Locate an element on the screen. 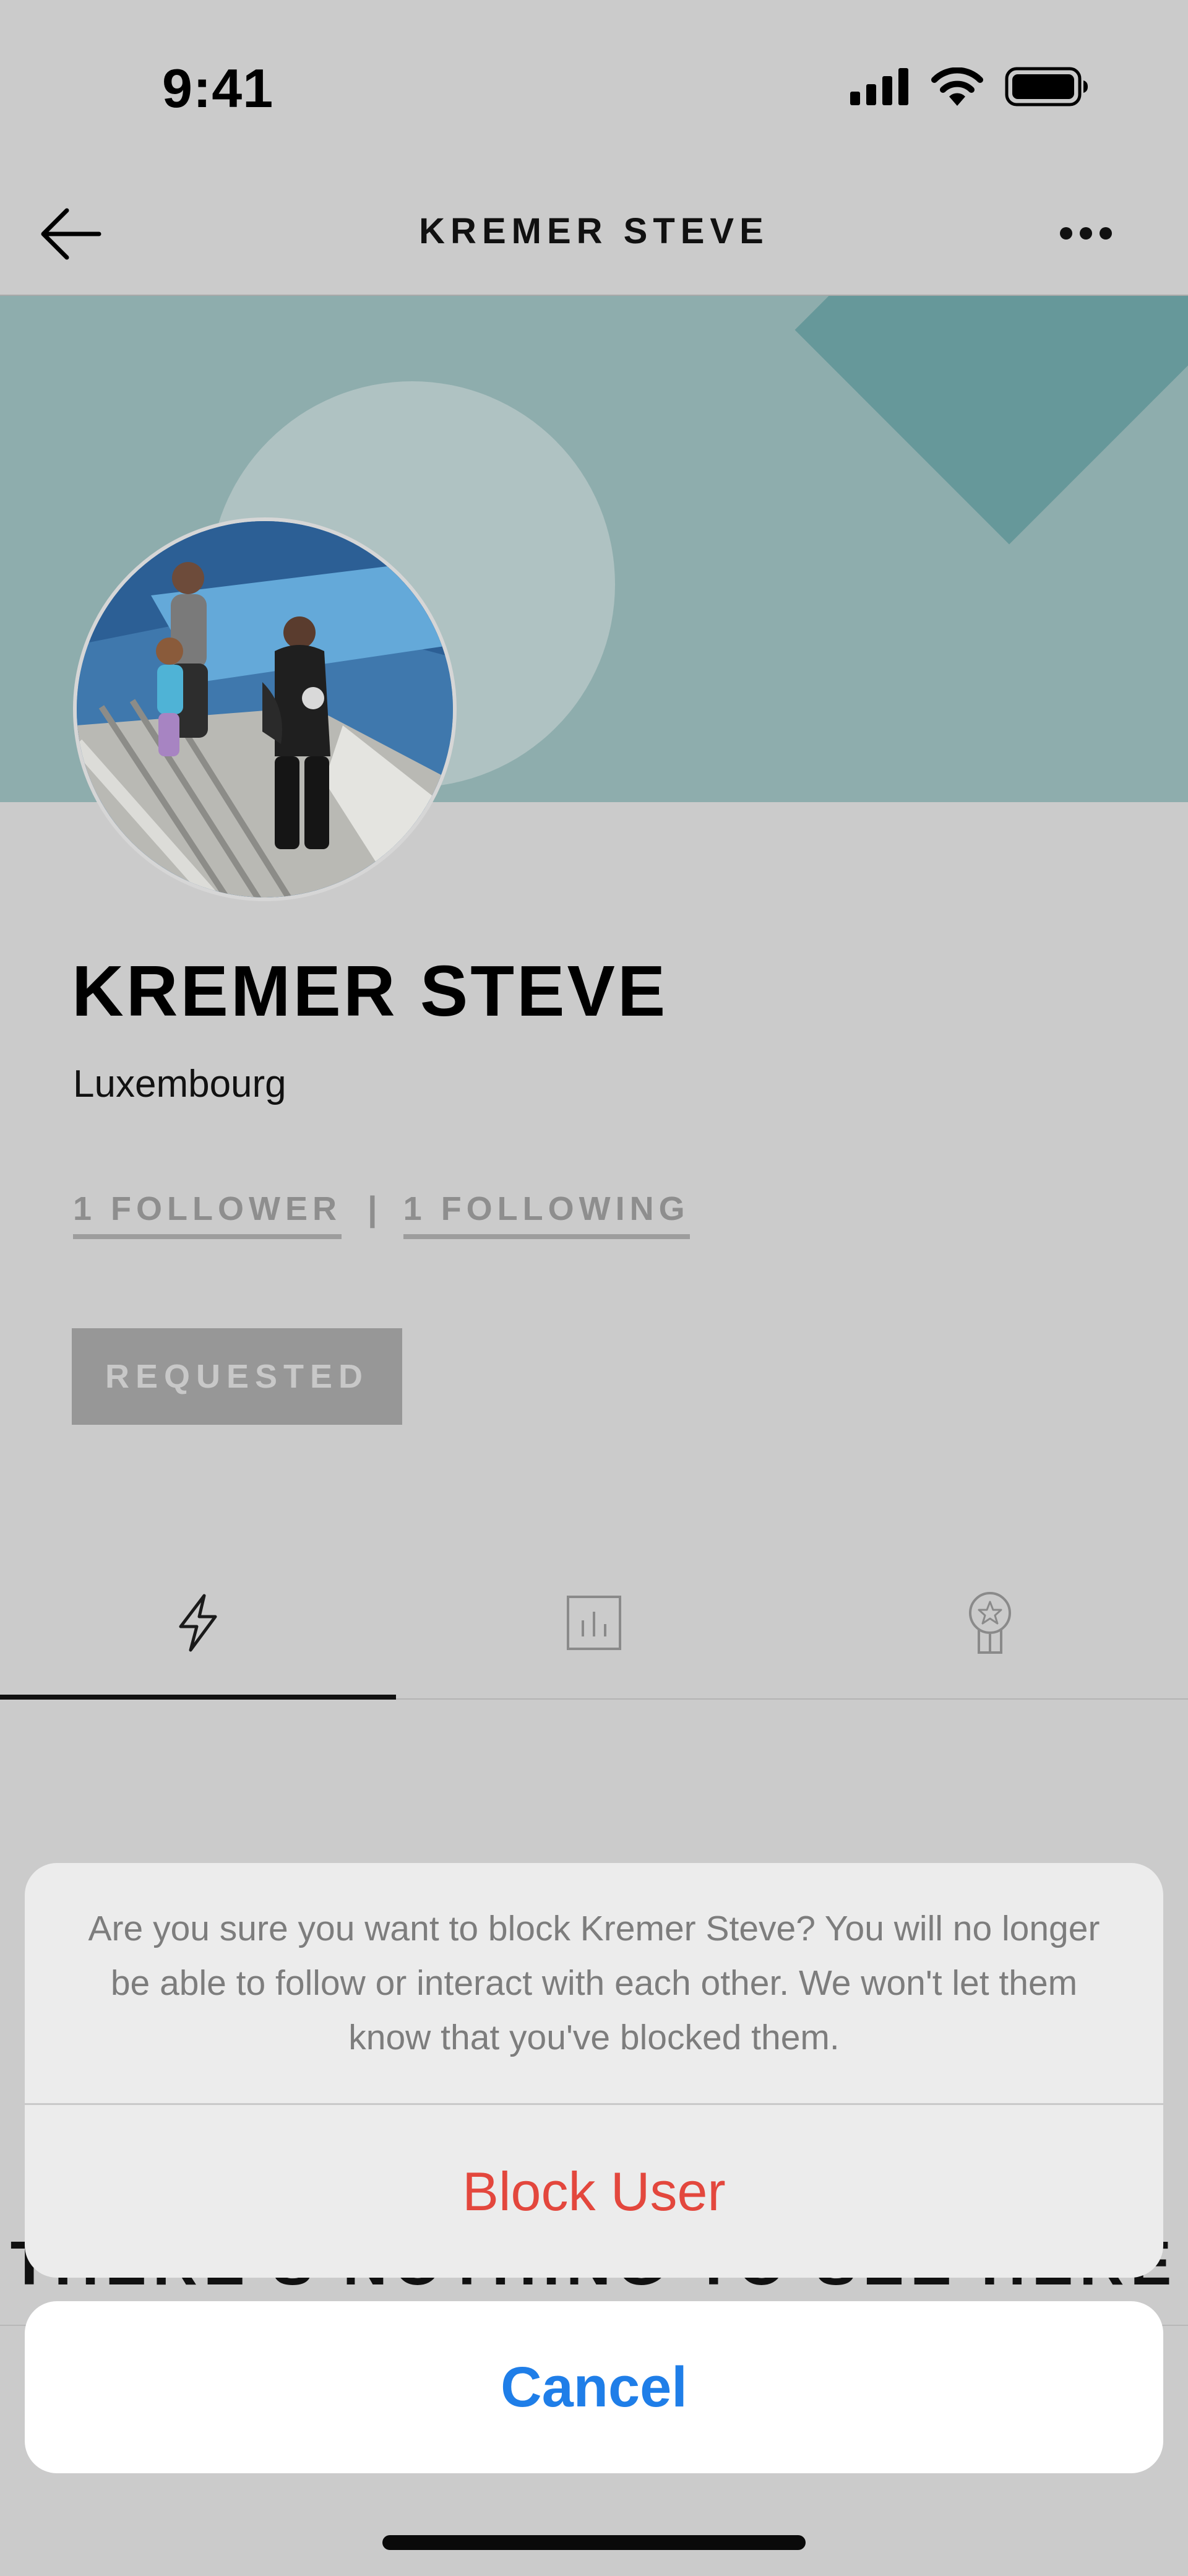 The height and width of the screenshot is (2576, 1188). follow-stats: 1 FOLLOWER | 1 FOLLOWING is located at coordinates (381, 1214).